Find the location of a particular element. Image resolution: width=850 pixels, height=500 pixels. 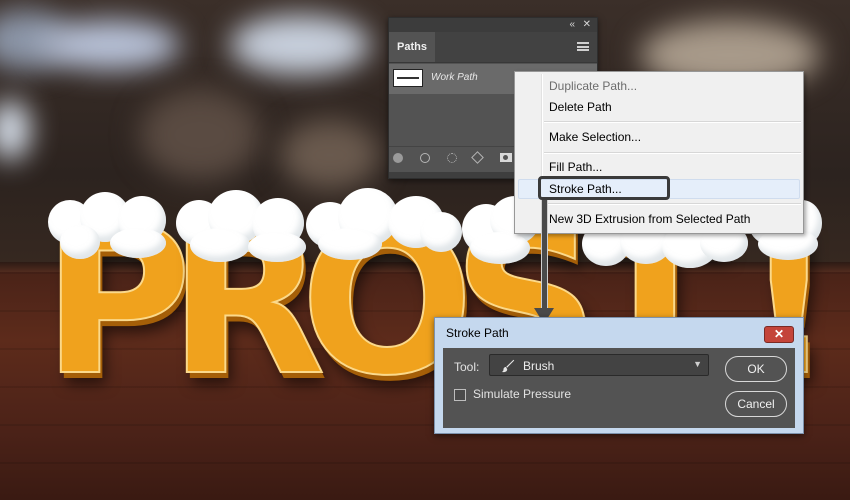

simulate-pressure-checkbox is located at coordinates (460, 395).